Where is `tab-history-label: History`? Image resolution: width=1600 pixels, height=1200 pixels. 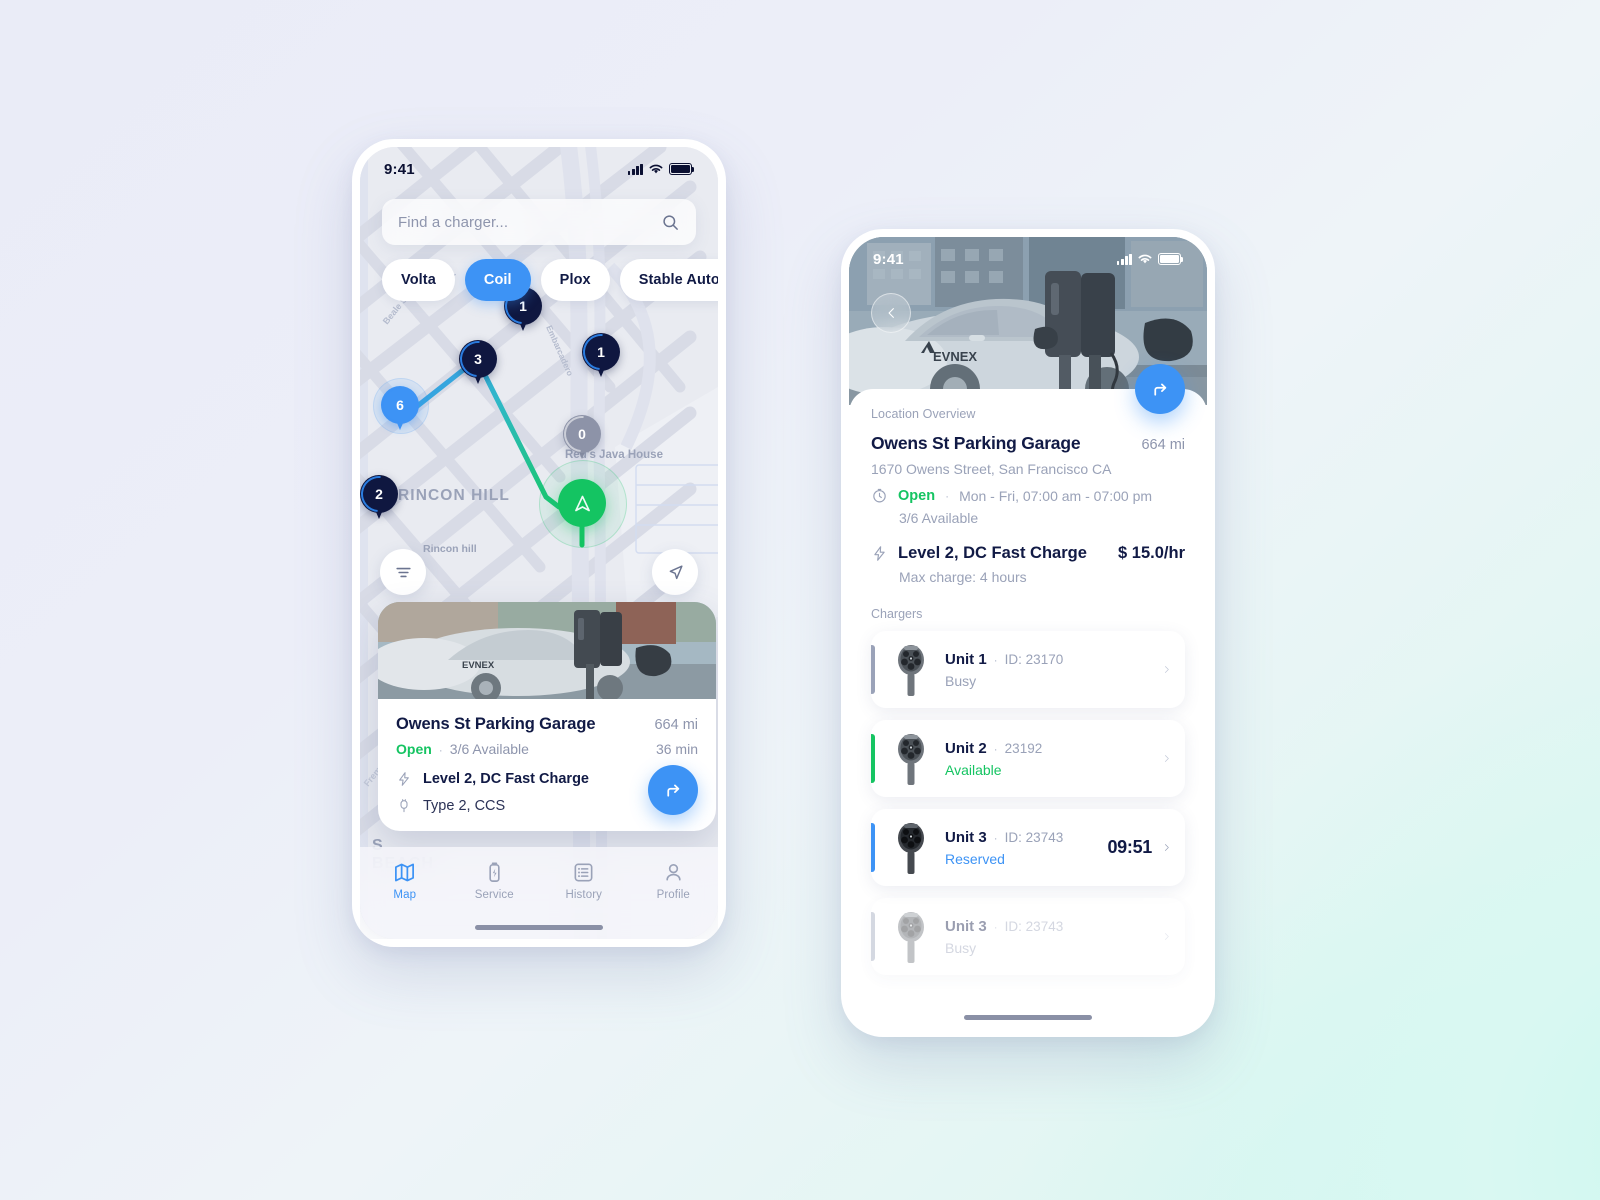
tab-history-label: History is located at coordinates (583, 895).